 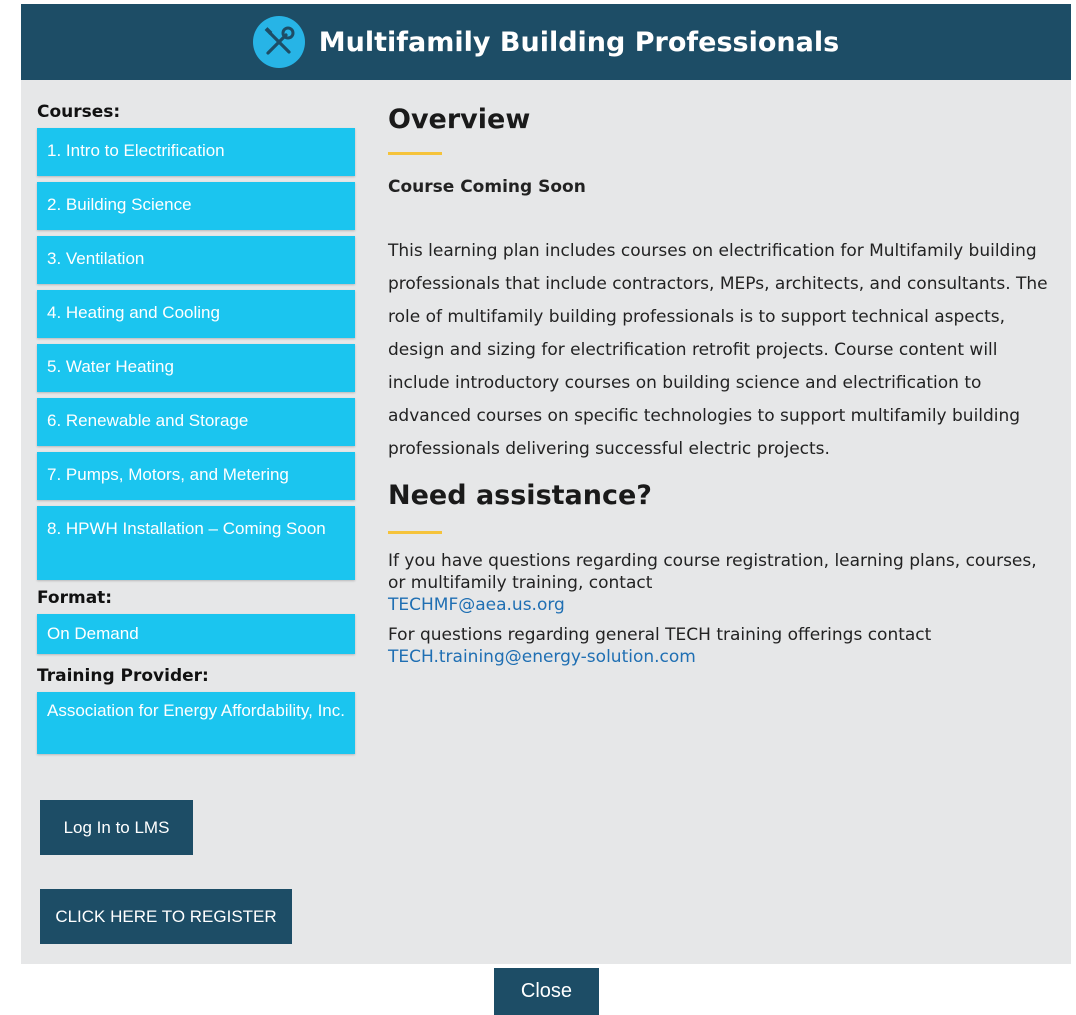 What do you see at coordinates (196, 206) in the screenshot?
I see `course-item-building-science: 2. Building Science` at bounding box center [196, 206].